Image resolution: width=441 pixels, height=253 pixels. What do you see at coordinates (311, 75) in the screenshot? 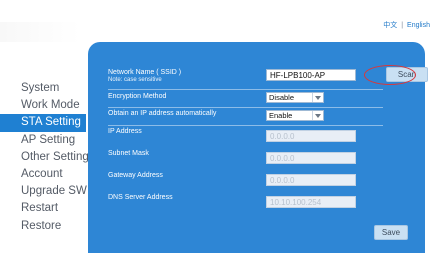
I see `ssid-input` at bounding box center [311, 75].